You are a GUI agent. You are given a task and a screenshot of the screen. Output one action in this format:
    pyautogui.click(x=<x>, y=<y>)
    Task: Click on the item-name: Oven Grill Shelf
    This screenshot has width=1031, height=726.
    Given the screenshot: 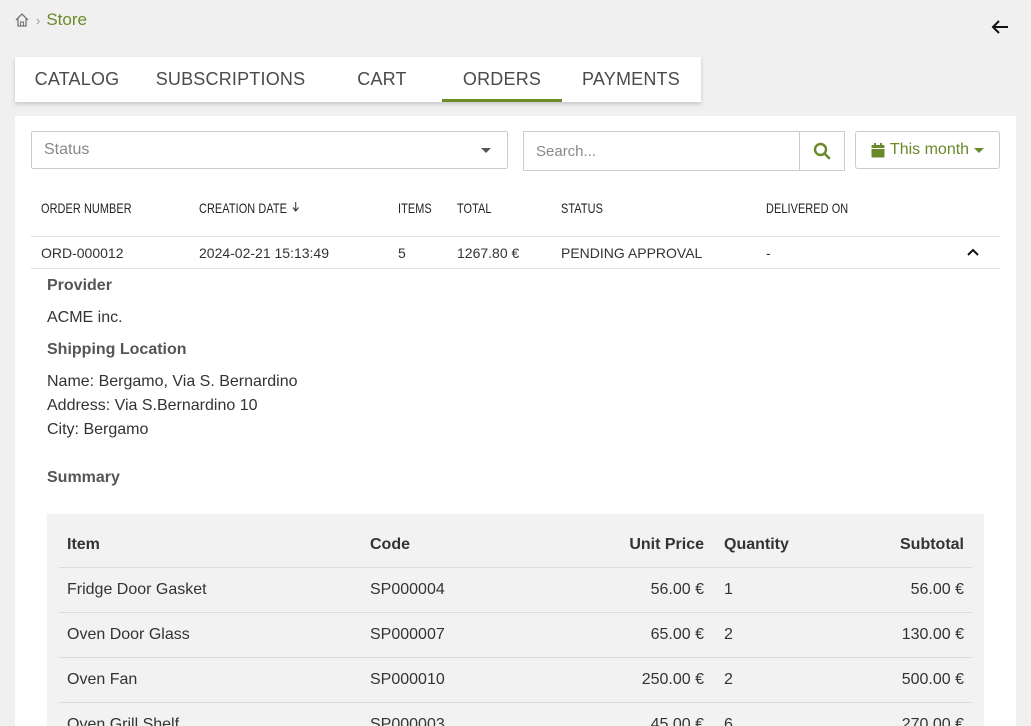 What is the action you would take?
    pyautogui.click(x=123, y=721)
    